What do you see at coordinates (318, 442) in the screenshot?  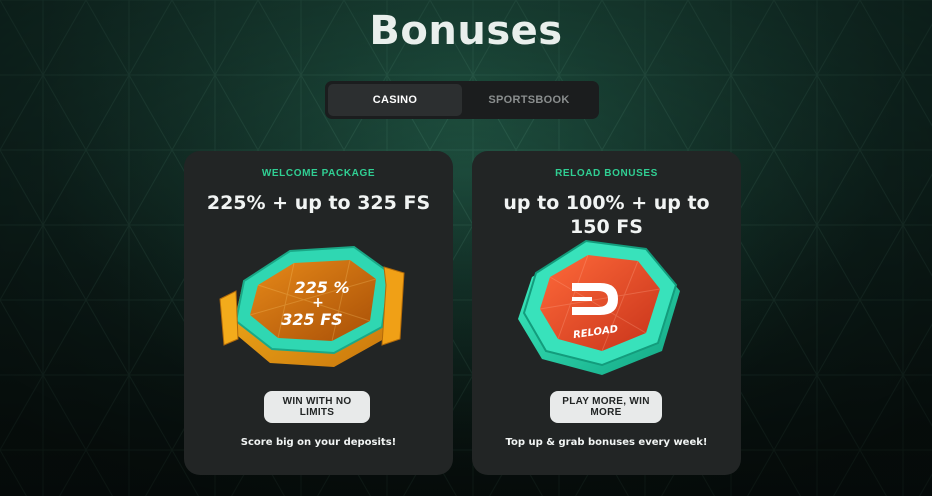 I see `card-caption: Score big on your deposits!` at bounding box center [318, 442].